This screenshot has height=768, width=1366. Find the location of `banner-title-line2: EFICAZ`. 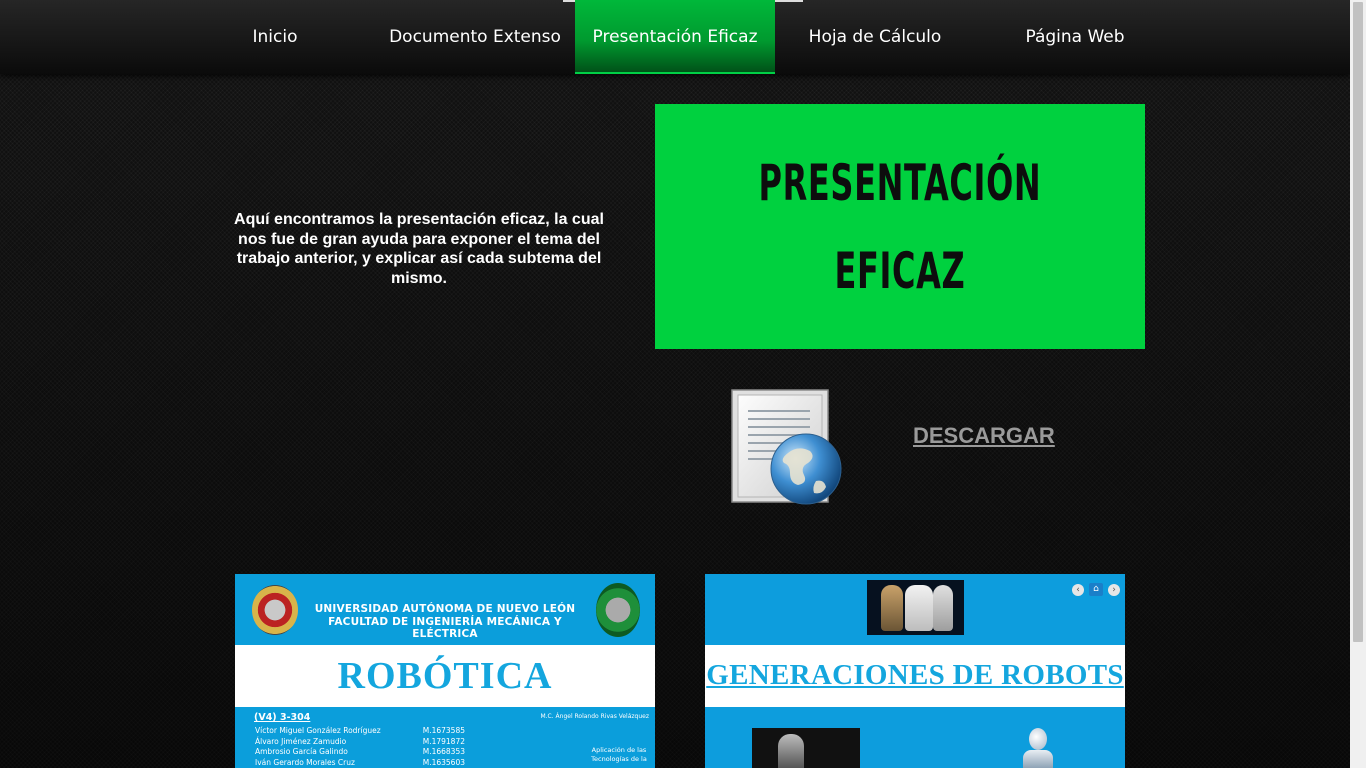

banner-title-line2: EFICAZ is located at coordinates (900, 270).